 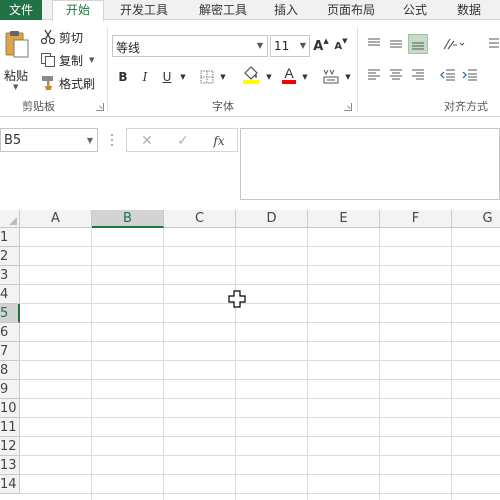 I want to click on cancel-entry-button: ✕, so click(x=147, y=141).